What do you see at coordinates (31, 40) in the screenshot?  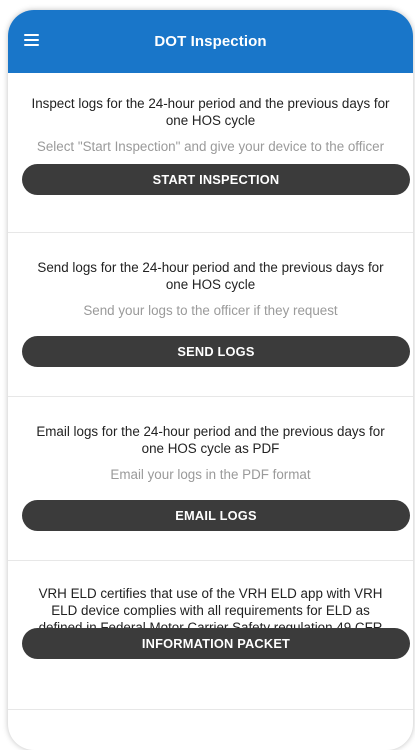 I see `hamburger-menu-icon` at bounding box center [31, 40].